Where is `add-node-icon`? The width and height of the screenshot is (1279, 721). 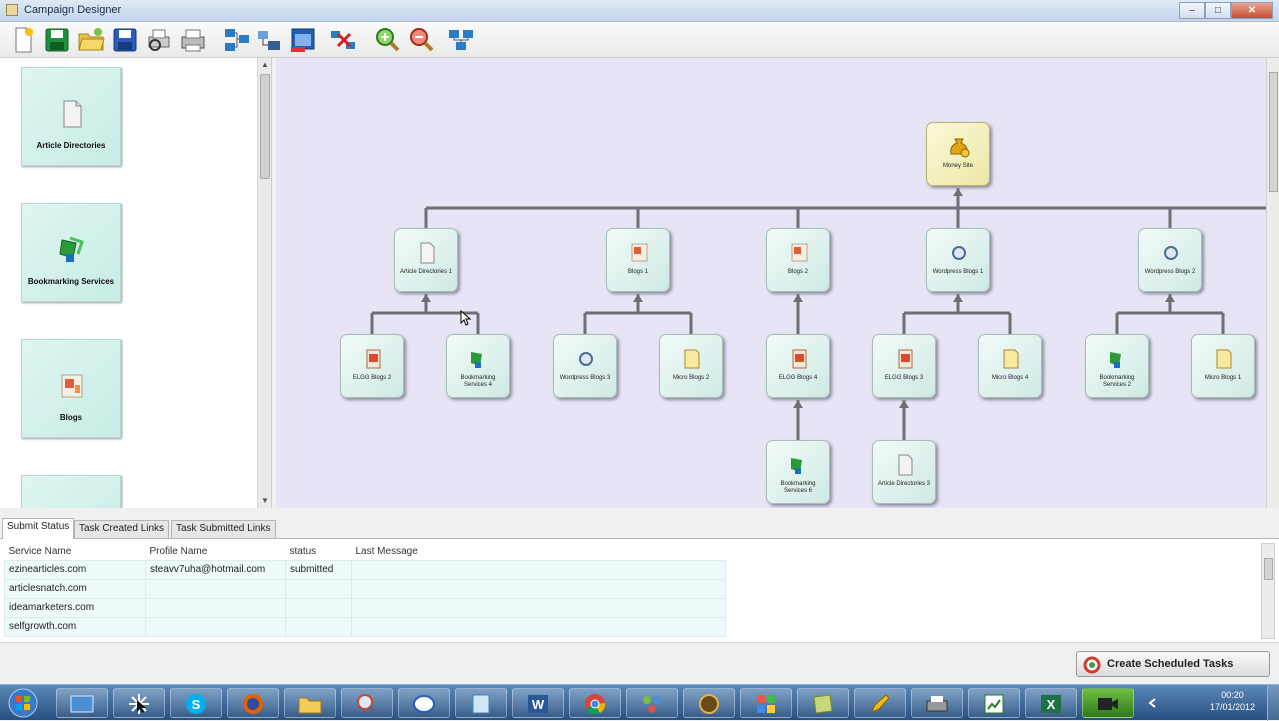
add-node-icon is located at coordinates (237, 40).